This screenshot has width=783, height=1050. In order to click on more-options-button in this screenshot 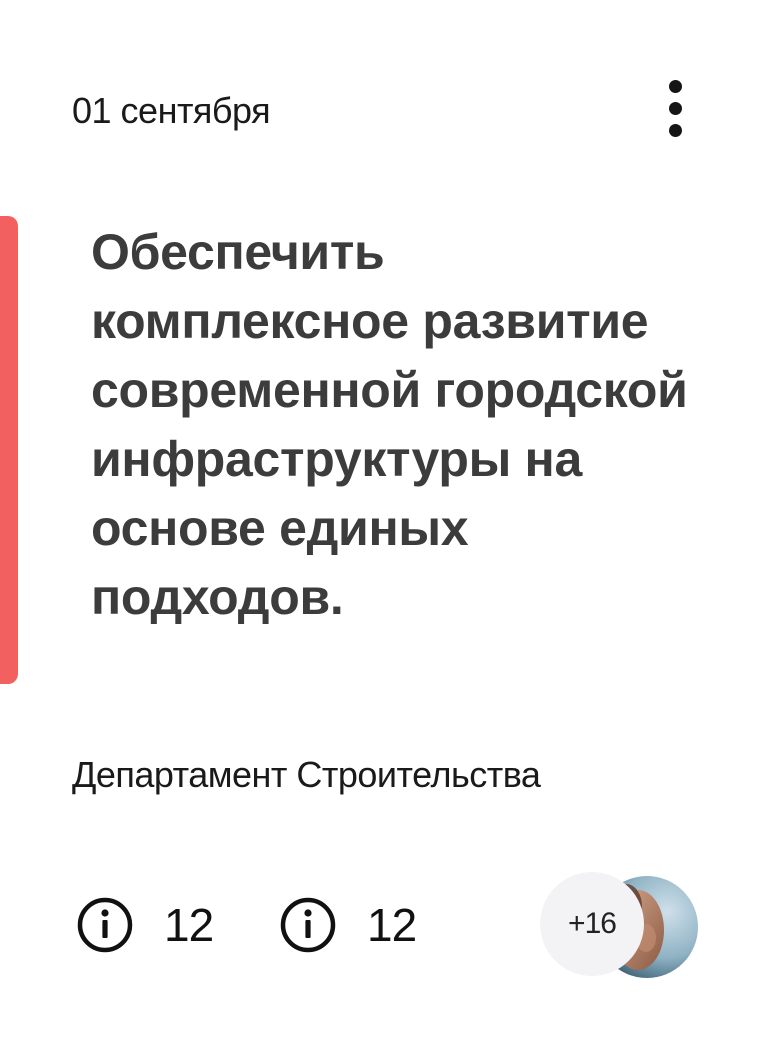, I will do `click(676, 109)`.